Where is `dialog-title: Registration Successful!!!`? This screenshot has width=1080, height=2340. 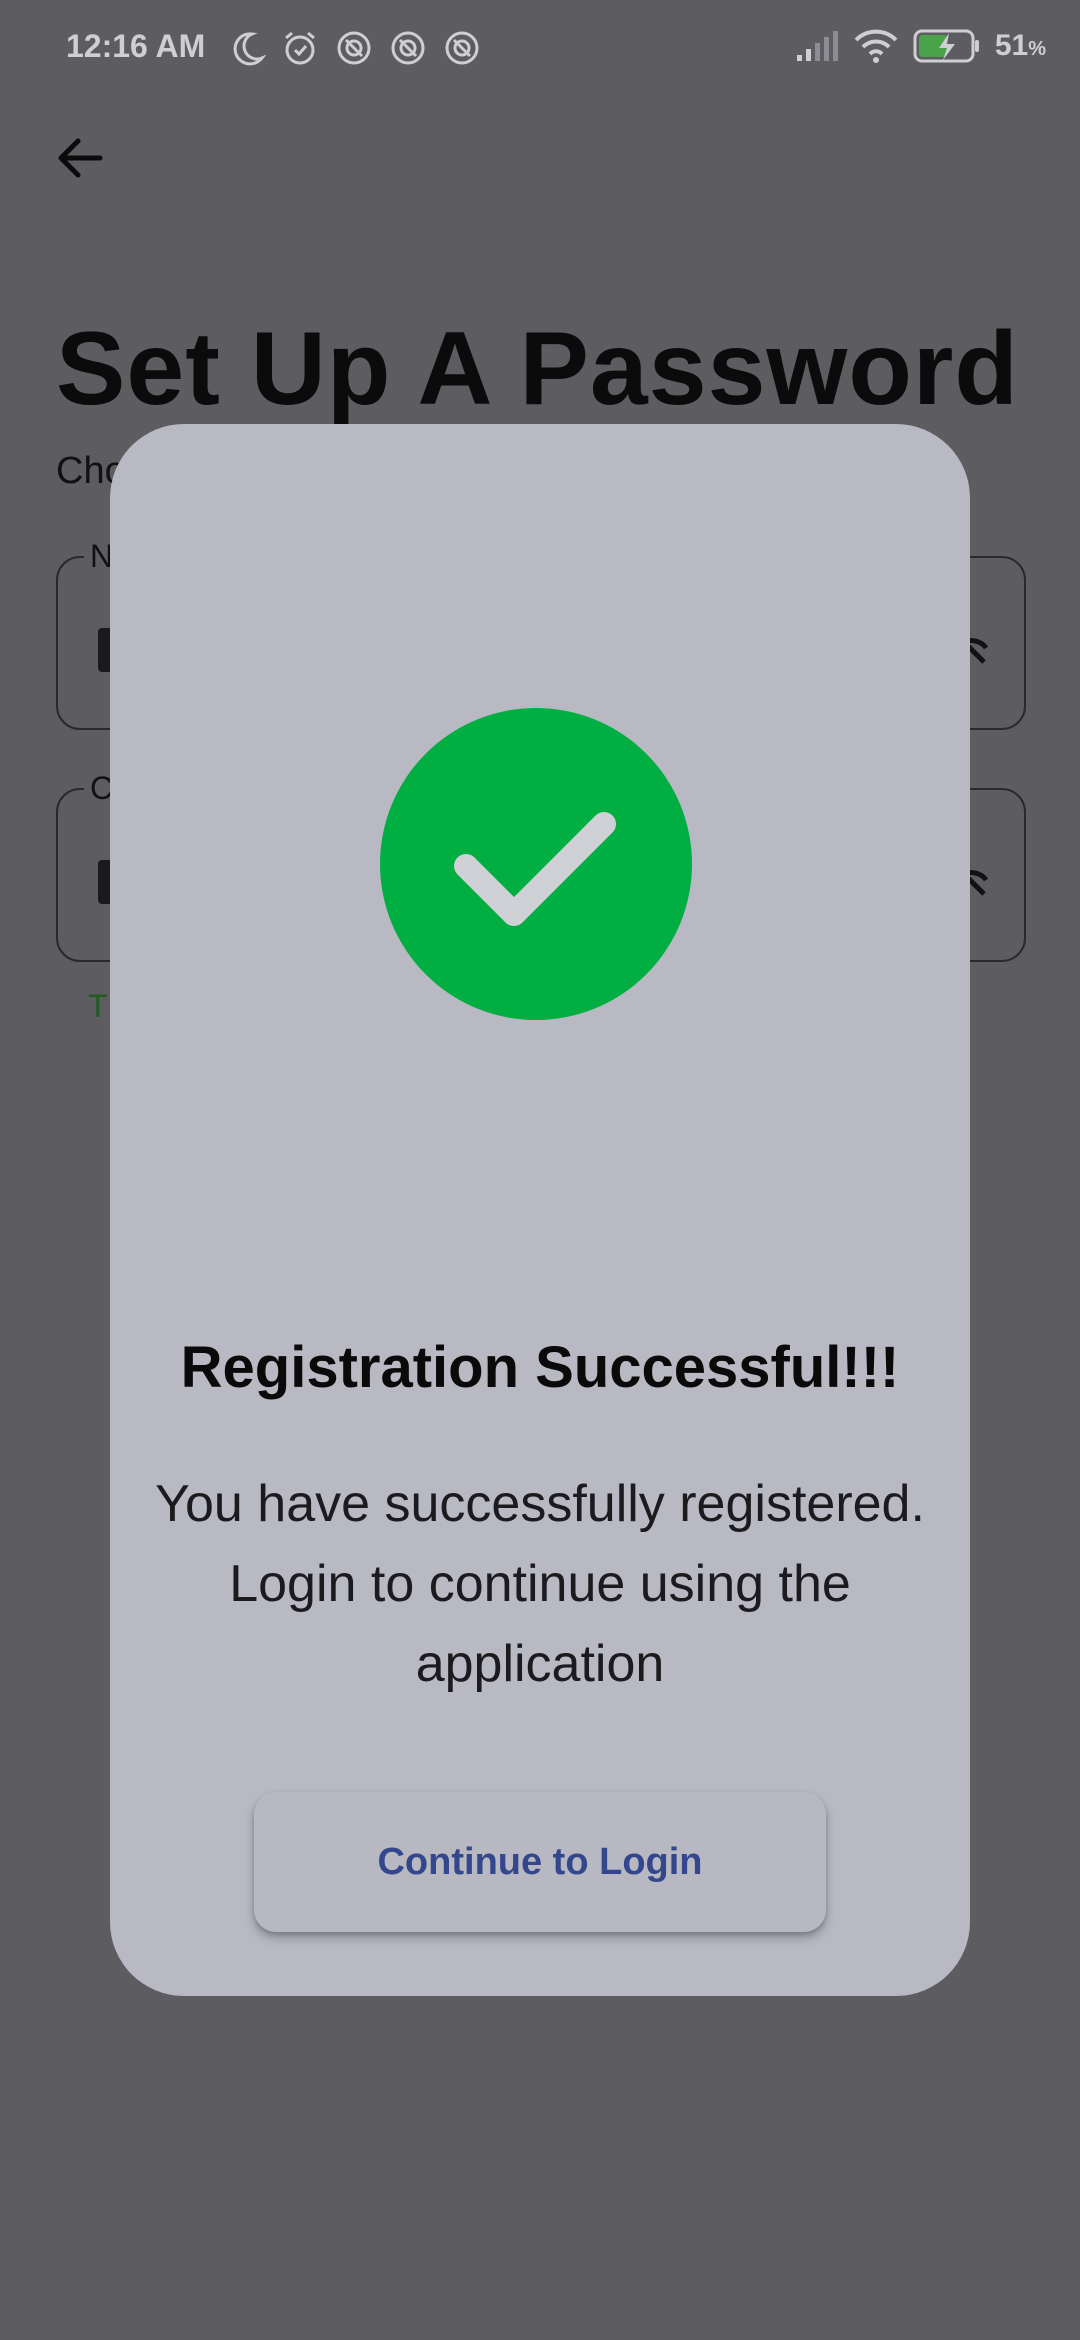
dialog-title: Registration Successful!!! is located at coordinates (540, 1367).